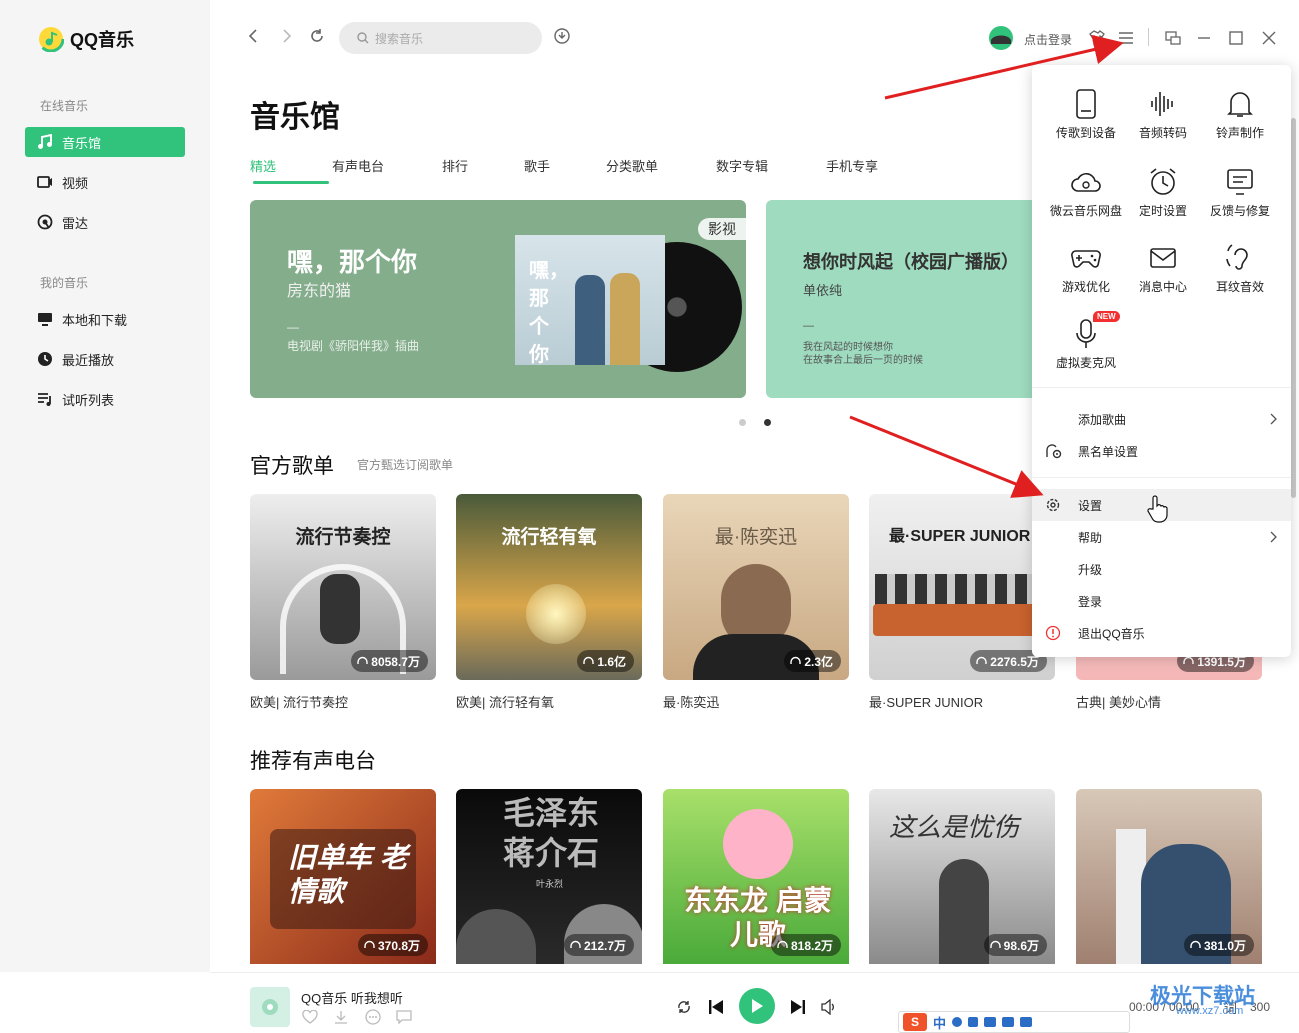  I want to click on forward-icon, so click(286, 36).